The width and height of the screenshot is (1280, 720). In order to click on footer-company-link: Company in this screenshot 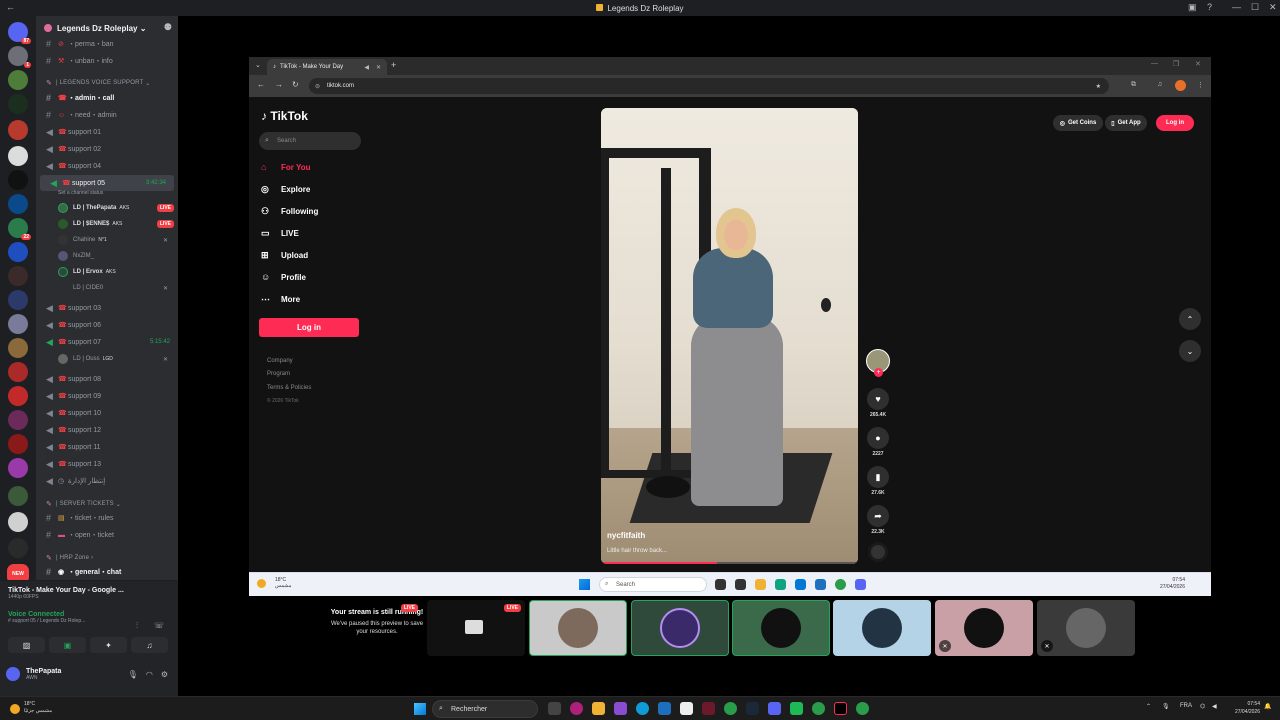, I will do `click(280, 361)`.